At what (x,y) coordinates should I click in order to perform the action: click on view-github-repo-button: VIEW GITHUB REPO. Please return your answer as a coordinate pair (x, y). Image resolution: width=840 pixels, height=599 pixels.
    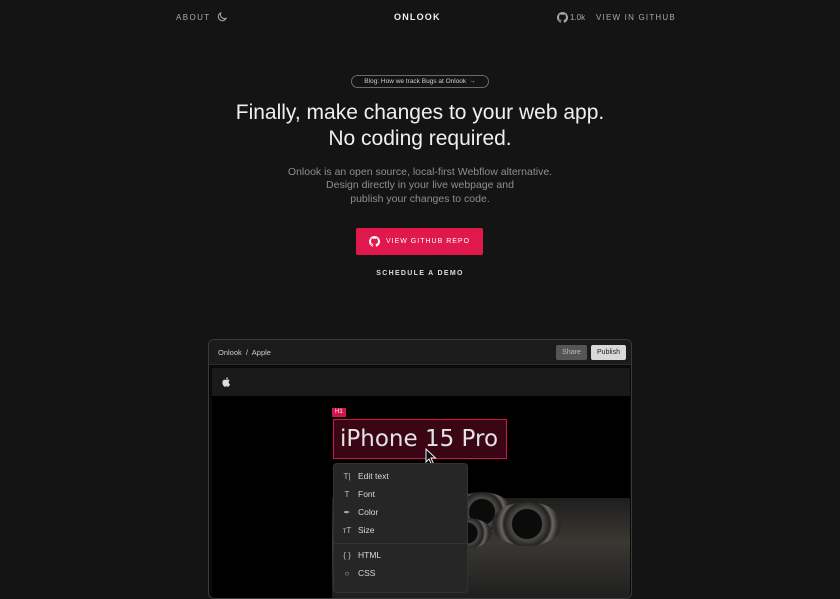
    Looking at the image, I should click on (419, 241).